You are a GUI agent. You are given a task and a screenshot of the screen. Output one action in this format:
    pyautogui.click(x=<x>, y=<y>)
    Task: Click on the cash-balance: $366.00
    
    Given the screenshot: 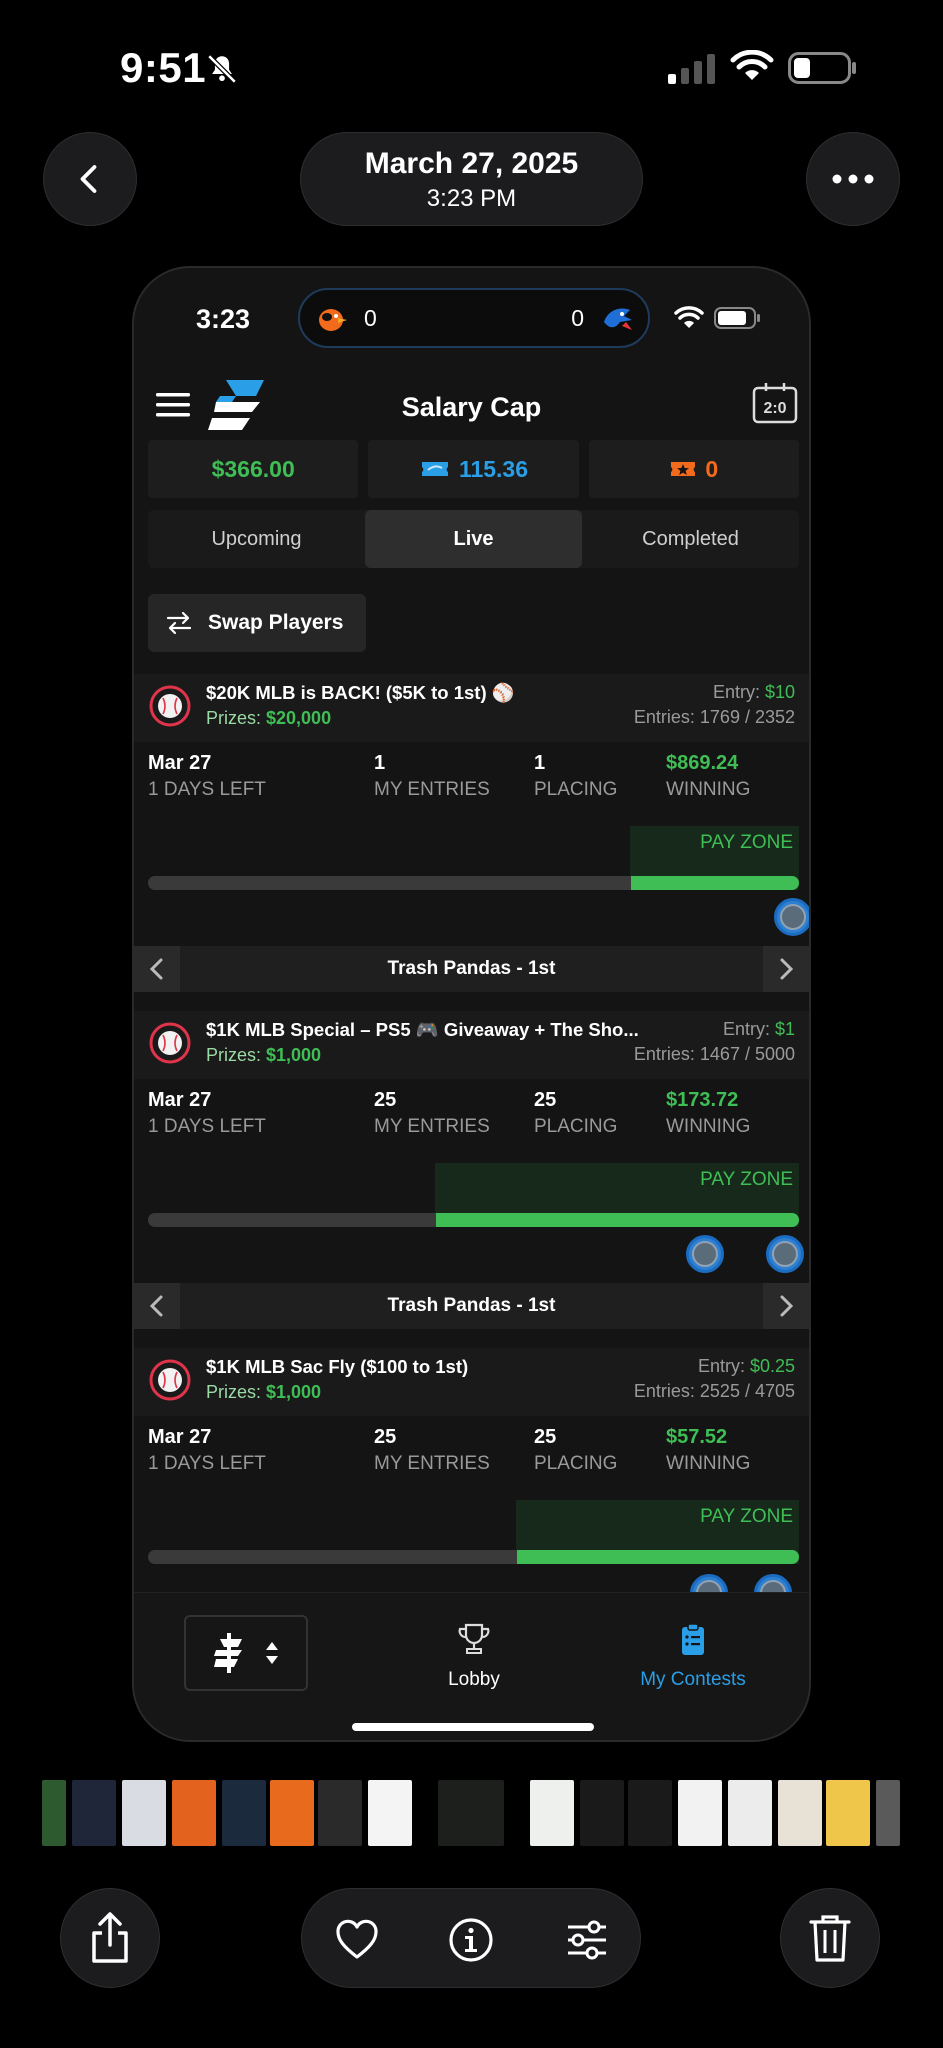 What is the action you would take?
    pyautogui.click(x=253, y=469)
    